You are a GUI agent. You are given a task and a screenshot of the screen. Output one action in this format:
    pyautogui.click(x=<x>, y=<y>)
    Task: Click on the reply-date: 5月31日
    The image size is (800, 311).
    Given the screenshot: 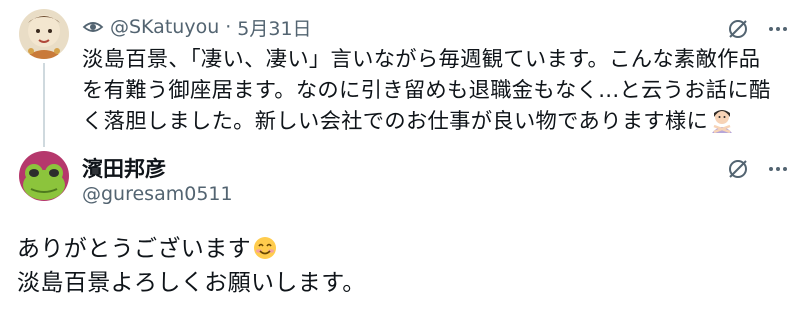 What is the action you would take?
    pyautogui.click(x=274, y=27)
    